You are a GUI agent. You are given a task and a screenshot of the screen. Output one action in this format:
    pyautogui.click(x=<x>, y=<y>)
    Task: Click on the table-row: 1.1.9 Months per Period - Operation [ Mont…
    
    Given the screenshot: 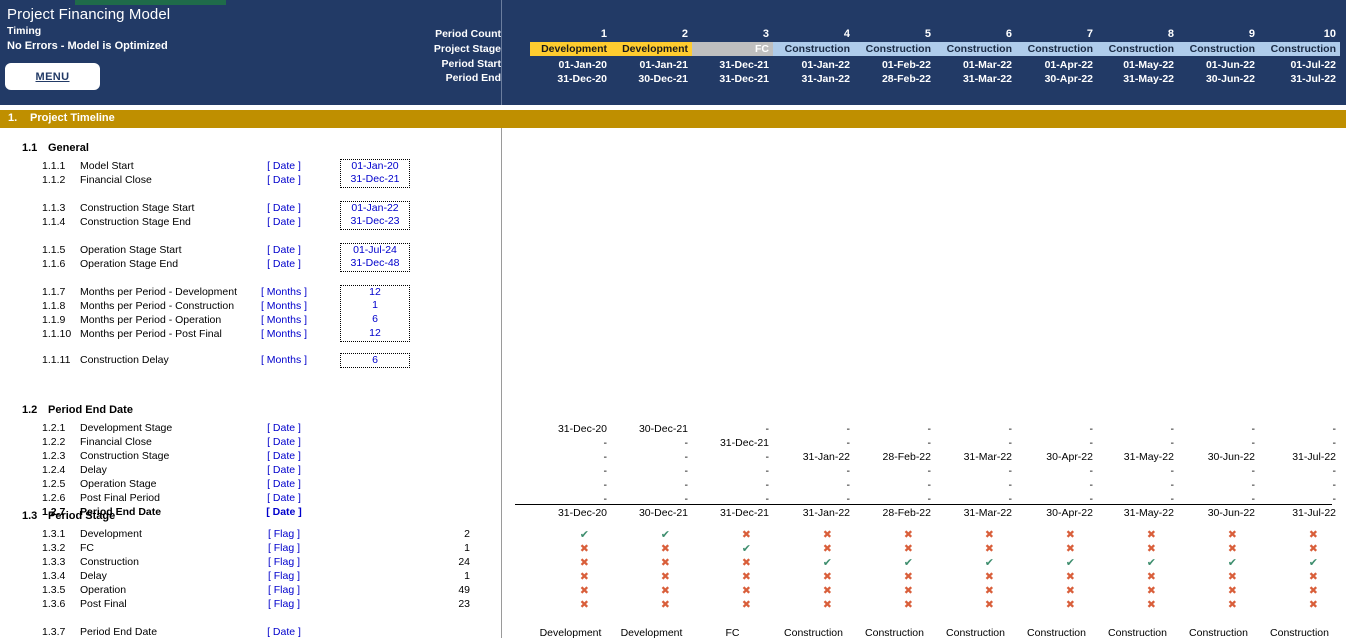 What is the action you would take?
    pyautogui.click(x=250, y=320)
    